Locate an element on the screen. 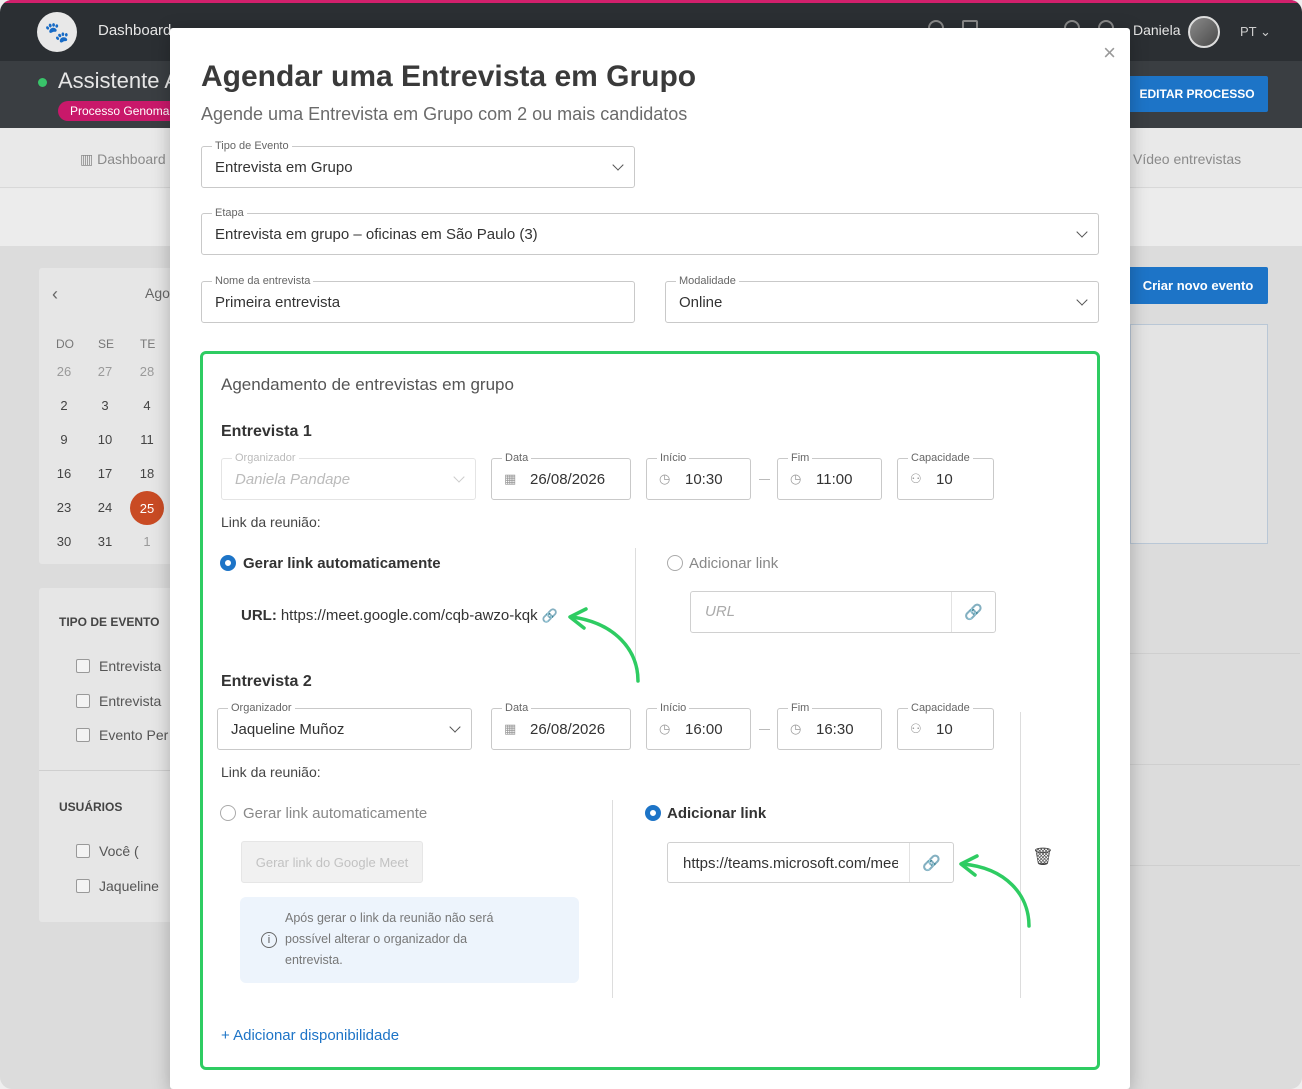 Image resolution: width=1302 pixels, height=1089 pixels. calendar-day: 10 is located at coordinates (105, 439).